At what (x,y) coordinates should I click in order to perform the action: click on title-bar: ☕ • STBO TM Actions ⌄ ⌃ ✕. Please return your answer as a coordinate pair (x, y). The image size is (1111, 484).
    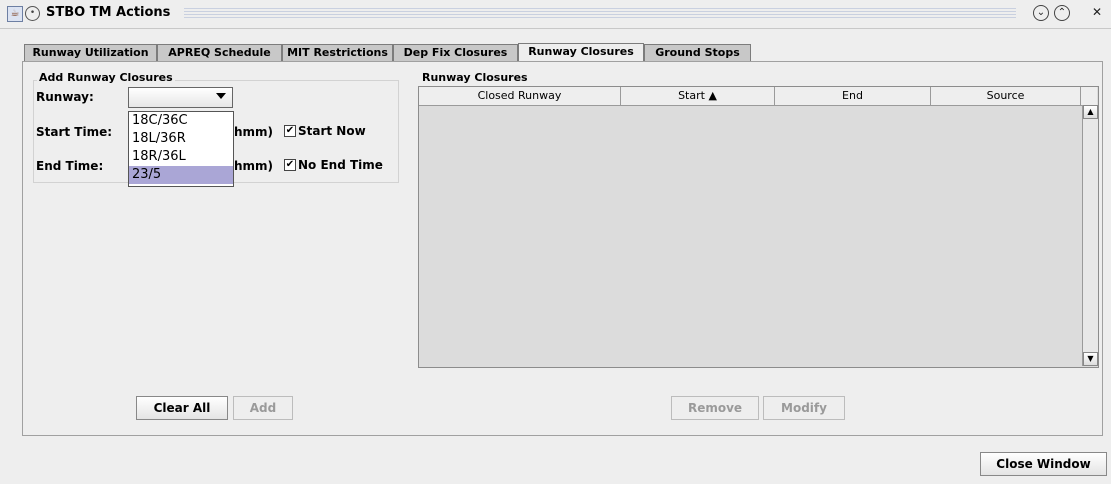
    Looking at the image, I should click on (555, 14).